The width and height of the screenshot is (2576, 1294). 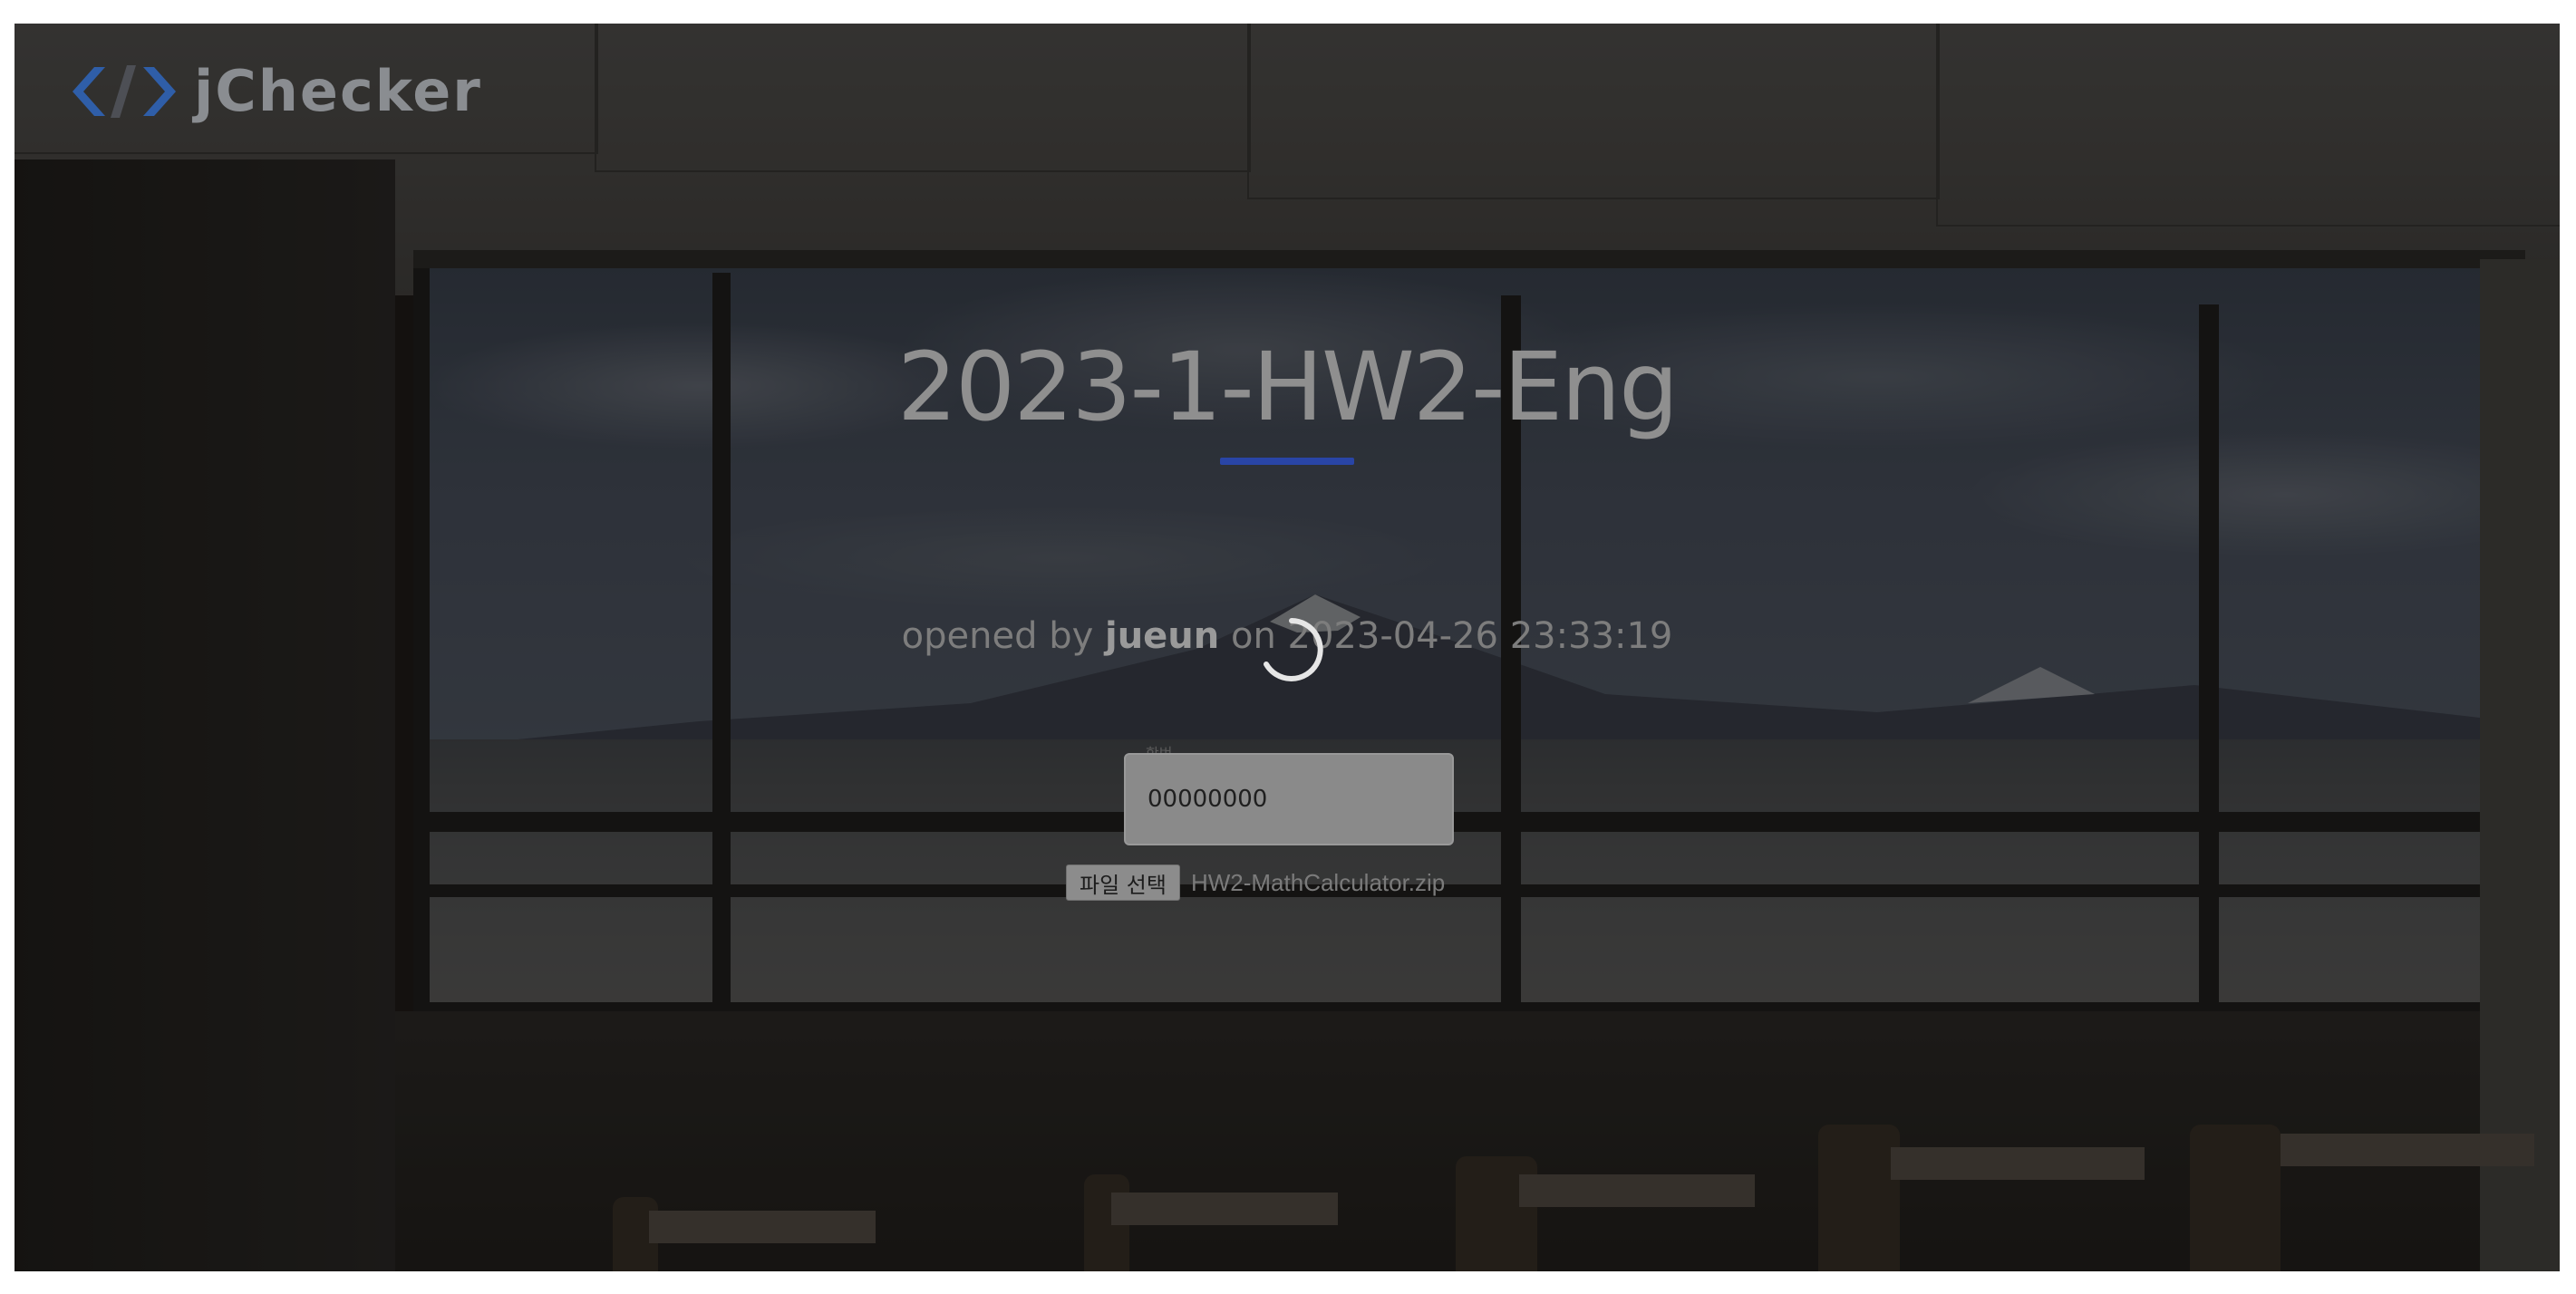 I want to click on logo: jChecker, so click(x=274, y=91).